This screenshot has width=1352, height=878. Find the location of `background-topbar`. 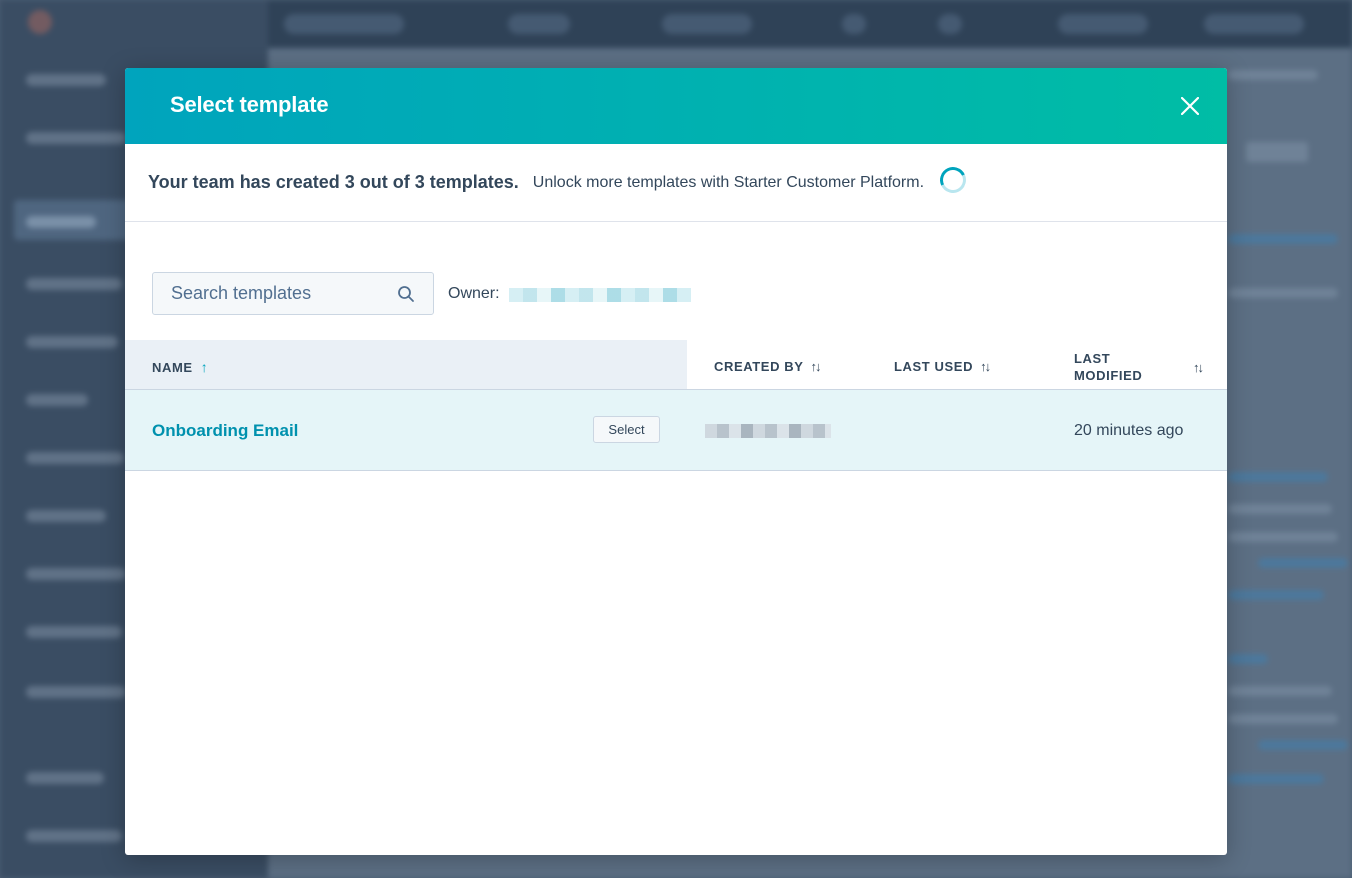

background-topbar is located at coordinates (810, 24).